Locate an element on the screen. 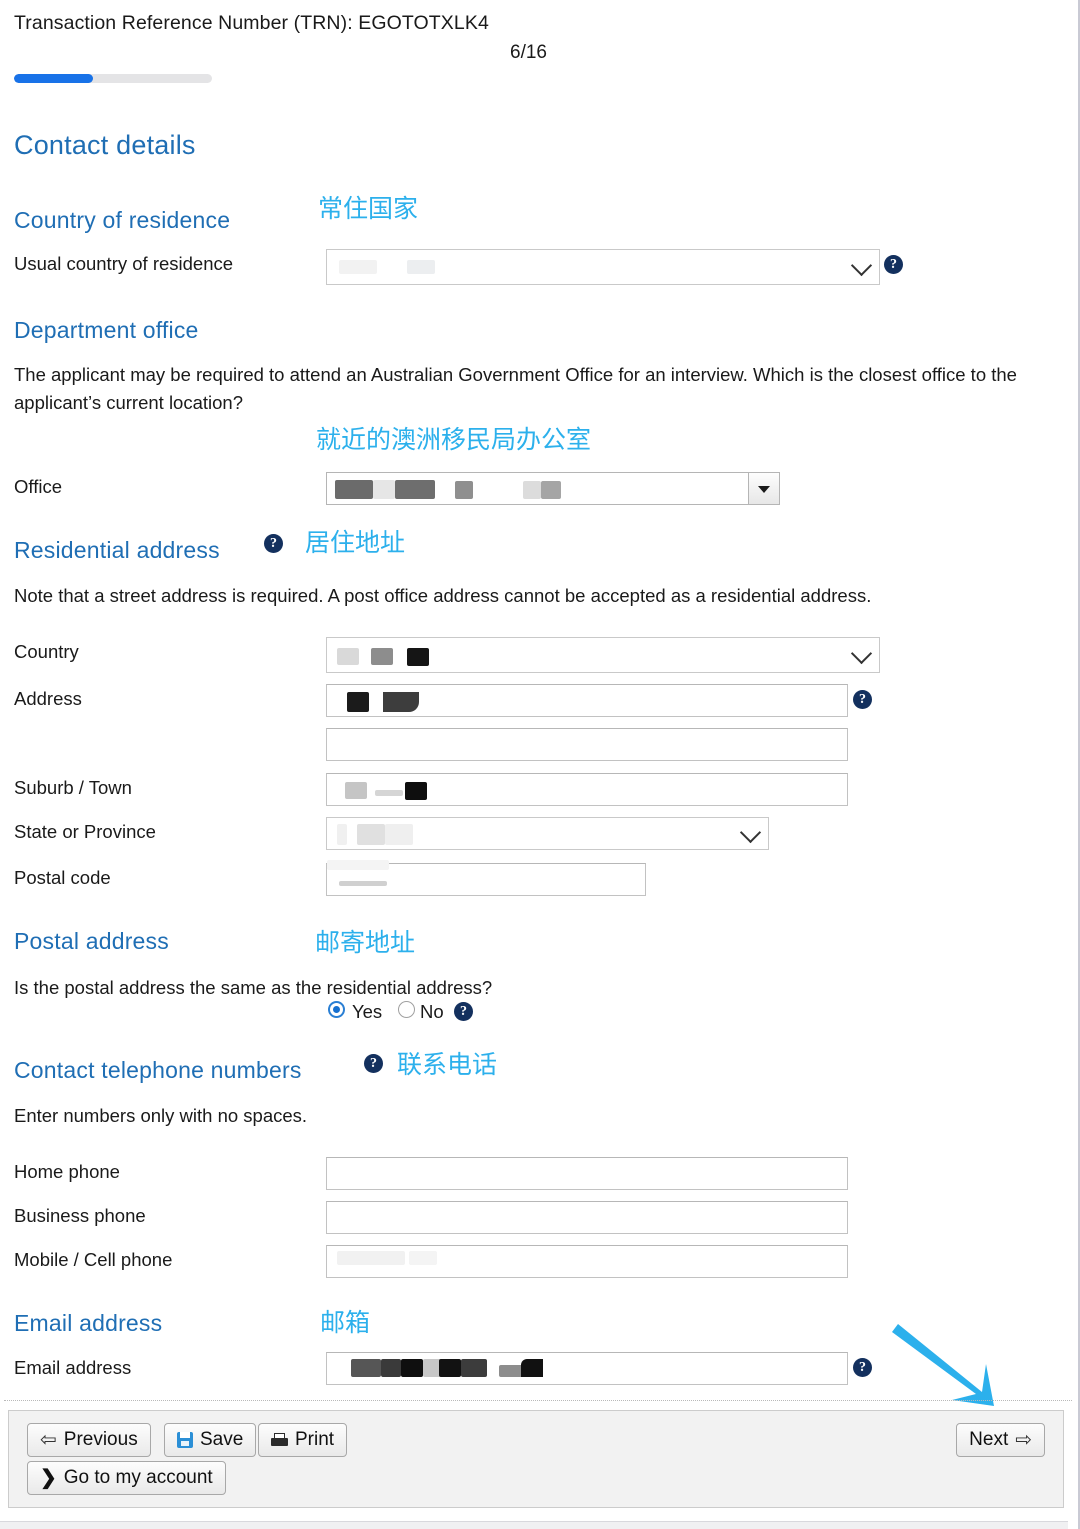 This screenshot has width=1080, height=1529. label-residential-country: Country is located at coordinates (46, 651).